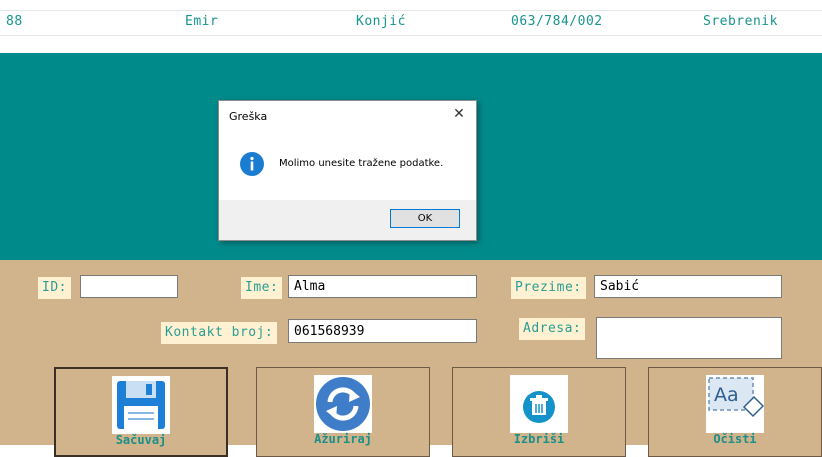  Describe the element at coordinates (381, 21) in the screenshot. I see `row-prezime: Konjić` at that location.